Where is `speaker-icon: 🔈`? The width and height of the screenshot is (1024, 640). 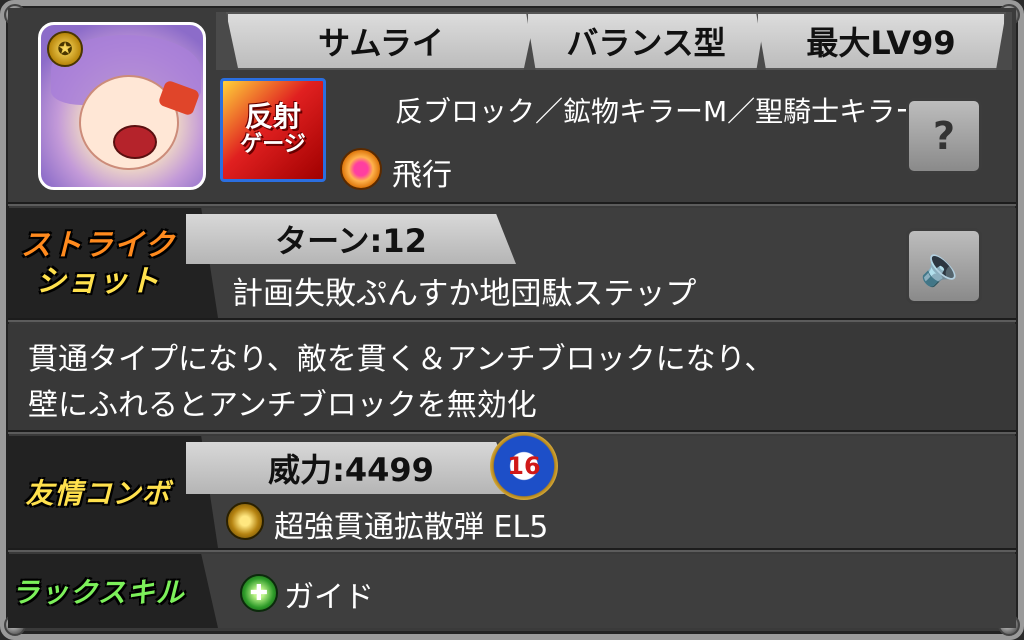 speaker-icon: 🔈 is located at coordinates (944, 265).